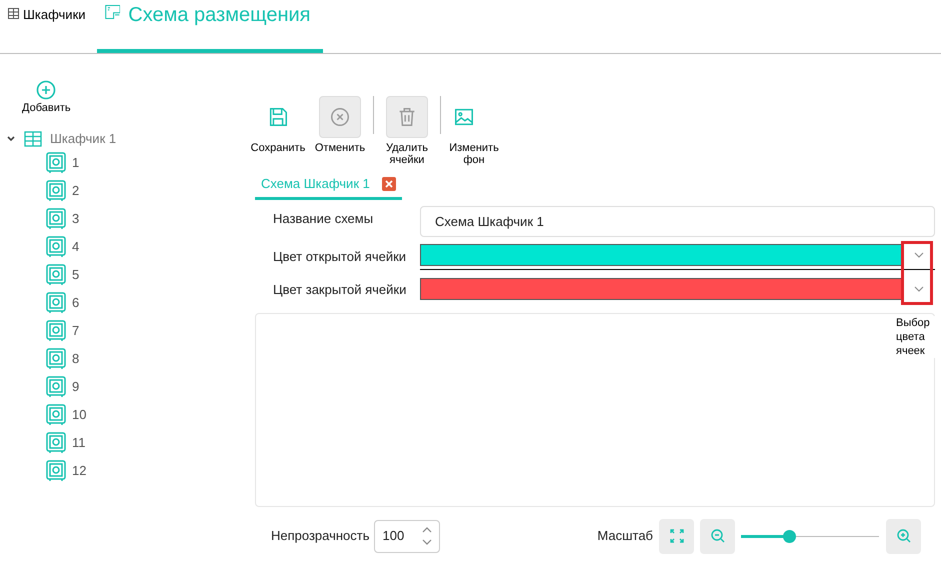  What do you see at coordinates (407, 536) in the screenshot?
I see `number-field: 100` at bounding box center [407, 536].